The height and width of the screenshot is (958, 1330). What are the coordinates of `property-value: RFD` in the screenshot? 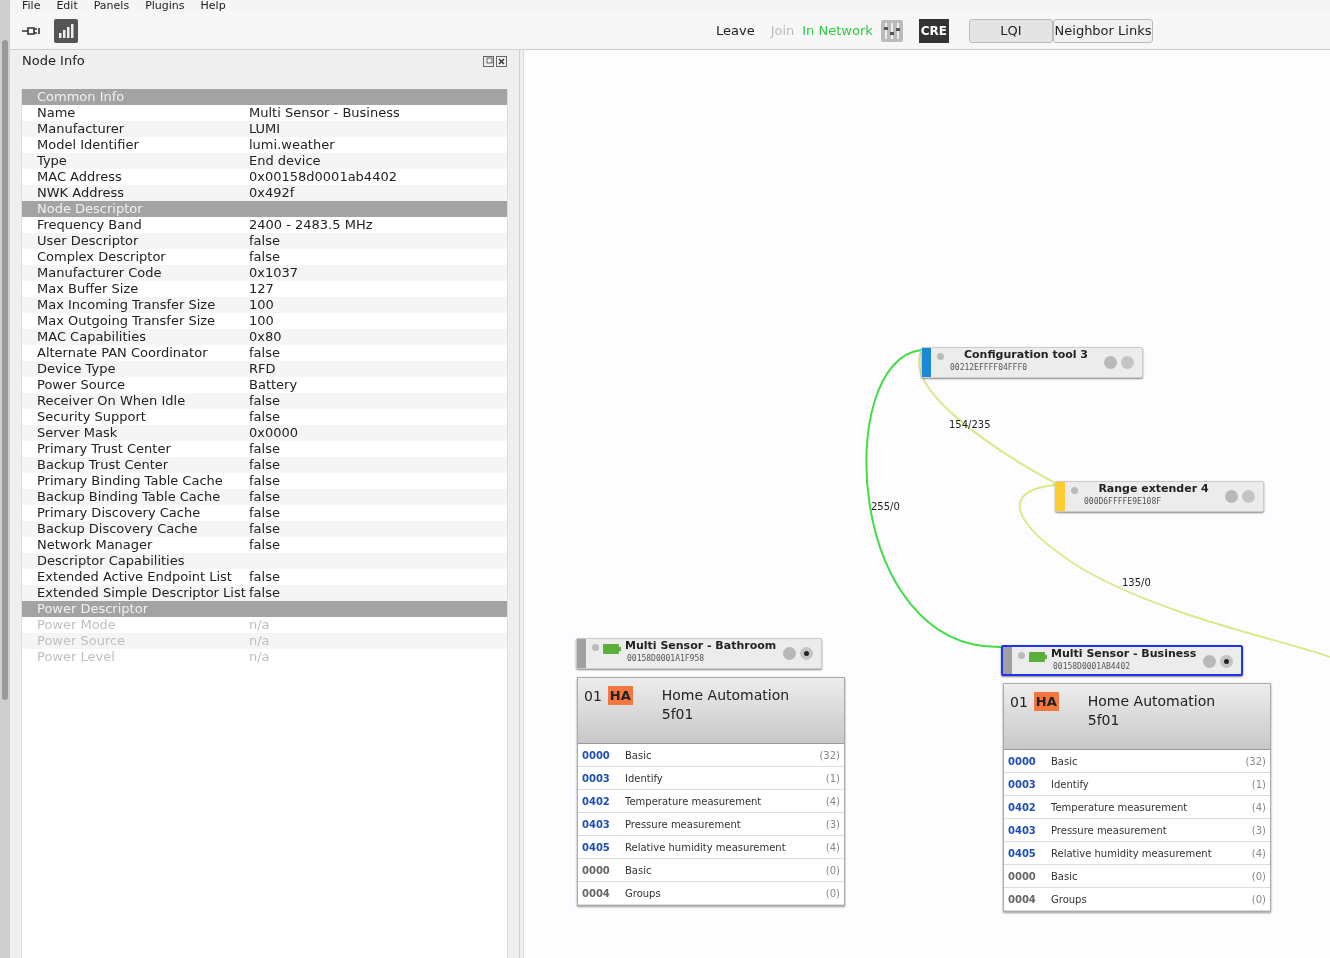 It's located at (262, 369).